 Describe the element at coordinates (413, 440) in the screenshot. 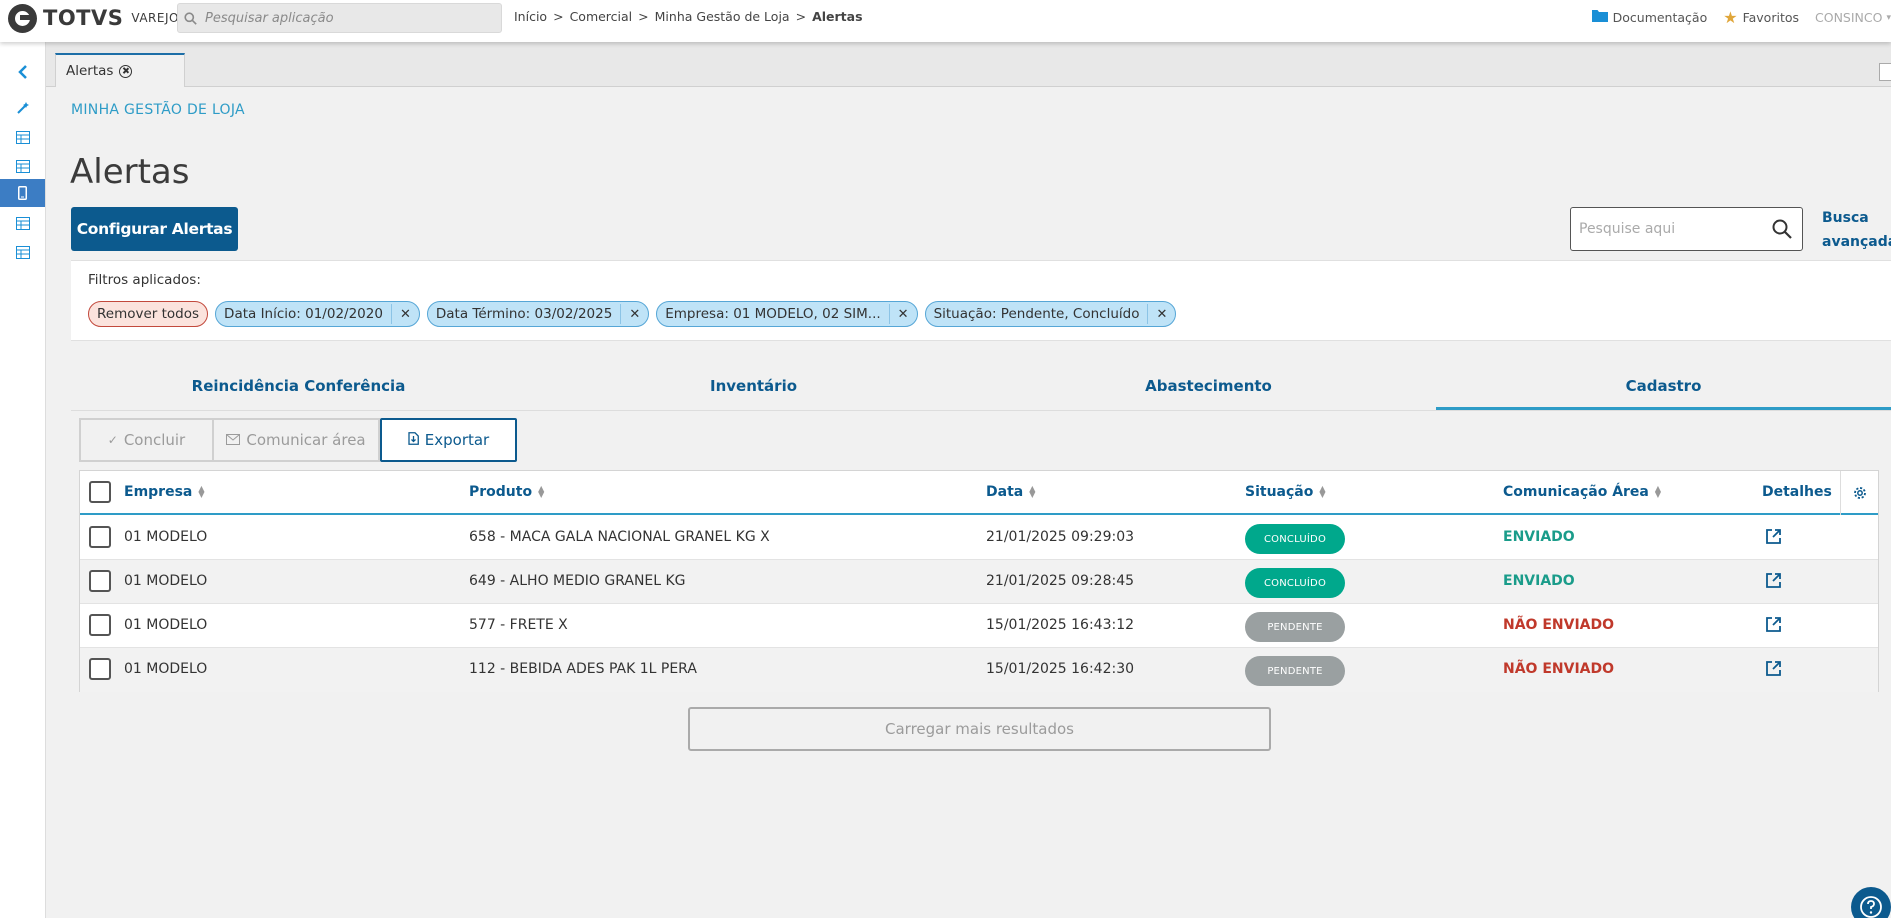

I see `export-file-icon` at that location.